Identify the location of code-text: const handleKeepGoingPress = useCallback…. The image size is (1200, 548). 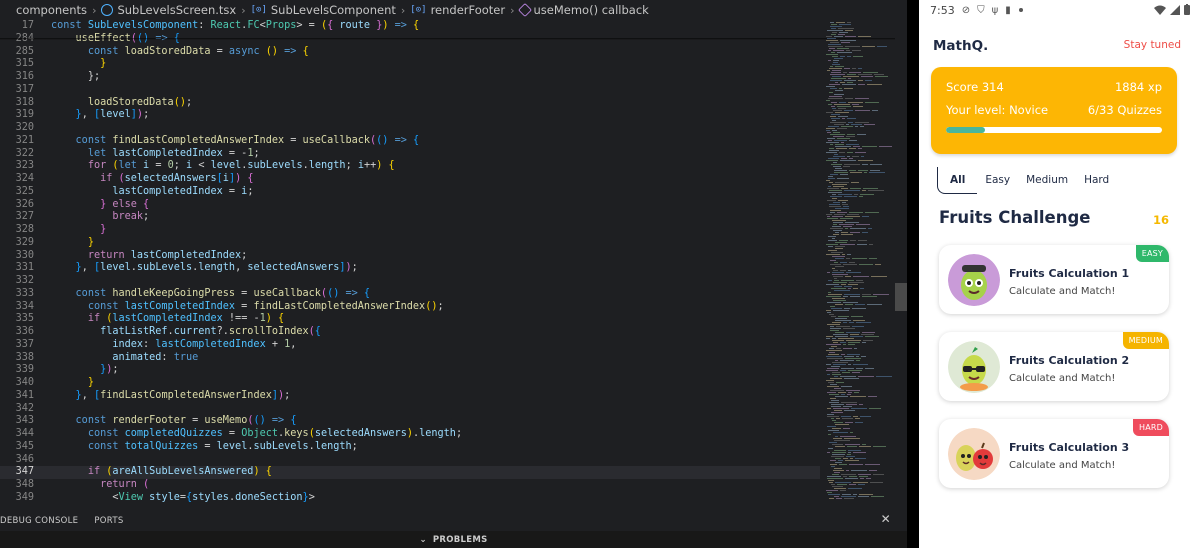
(223, 293).